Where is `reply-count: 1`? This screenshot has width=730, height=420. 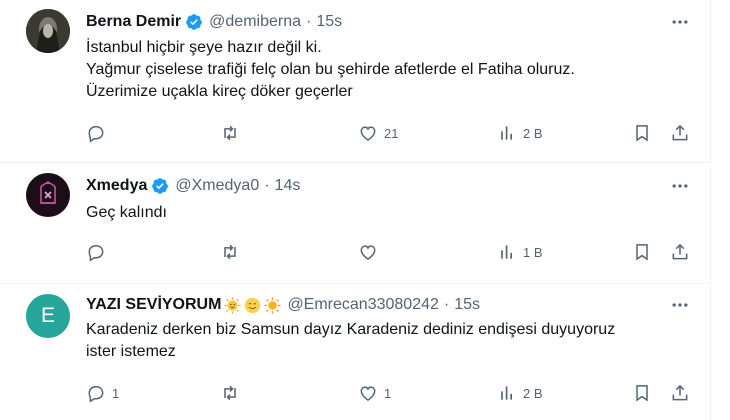
reply-count: 1 is located at coordinates (116, 393).